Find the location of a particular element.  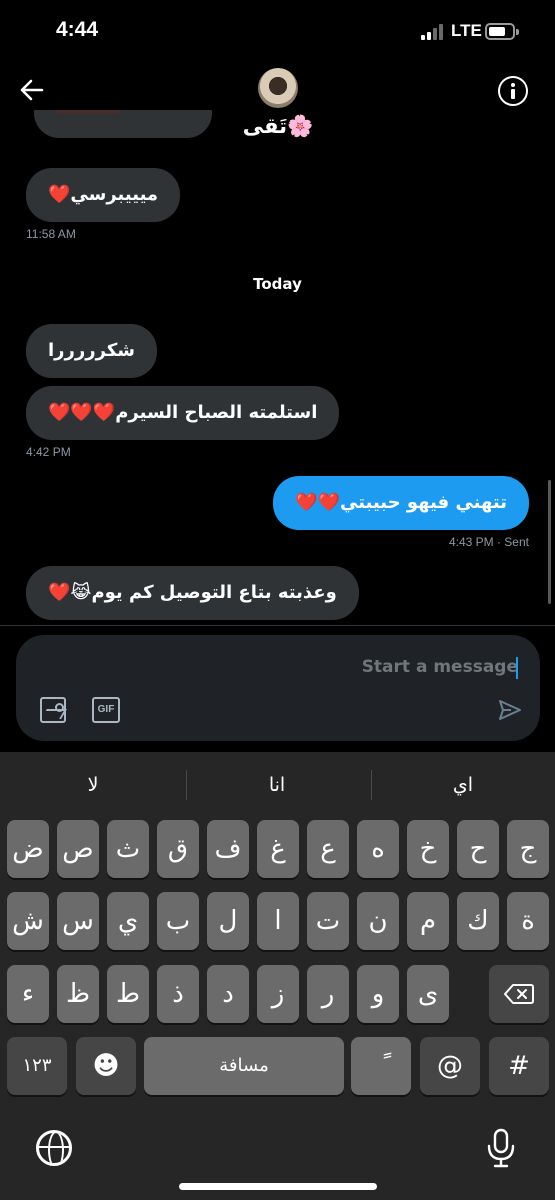

key: ن is located at coordinates (378, 921).